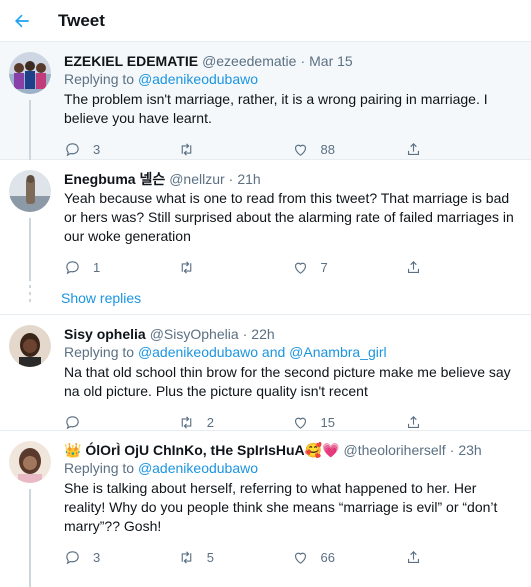  Describe the element at coordinates (248, 179) in the screenshot. I see `timestamp: 21h` at that location.